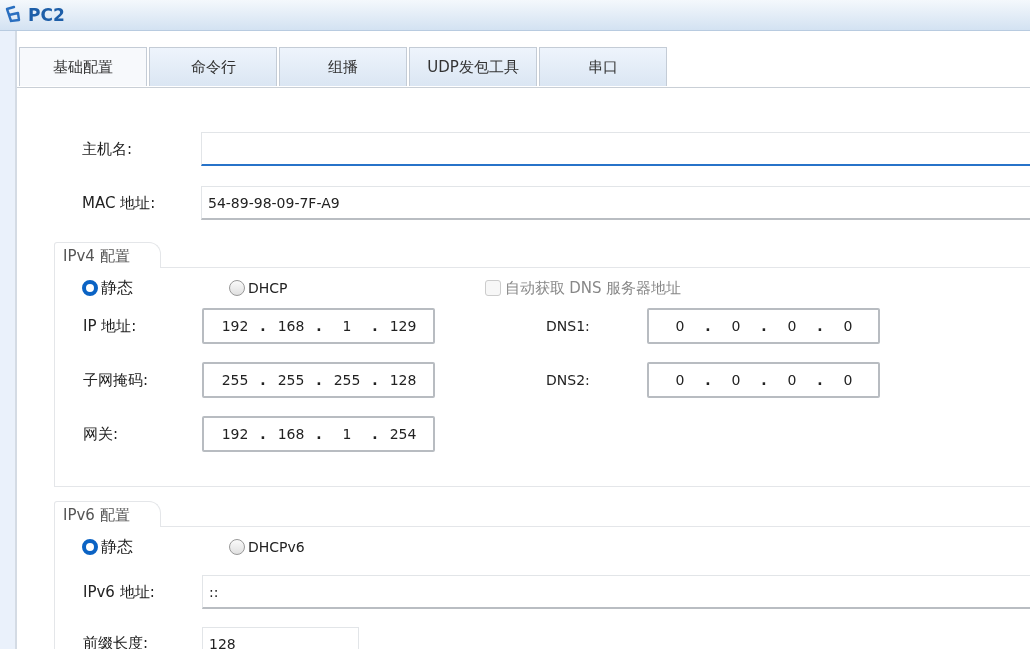 The height and width of the screenshot is (649, 1030). What do you see at coordinates (46, 15) in the screenshot?
I see `window-title: PC2` at bounding box center [46, 15].